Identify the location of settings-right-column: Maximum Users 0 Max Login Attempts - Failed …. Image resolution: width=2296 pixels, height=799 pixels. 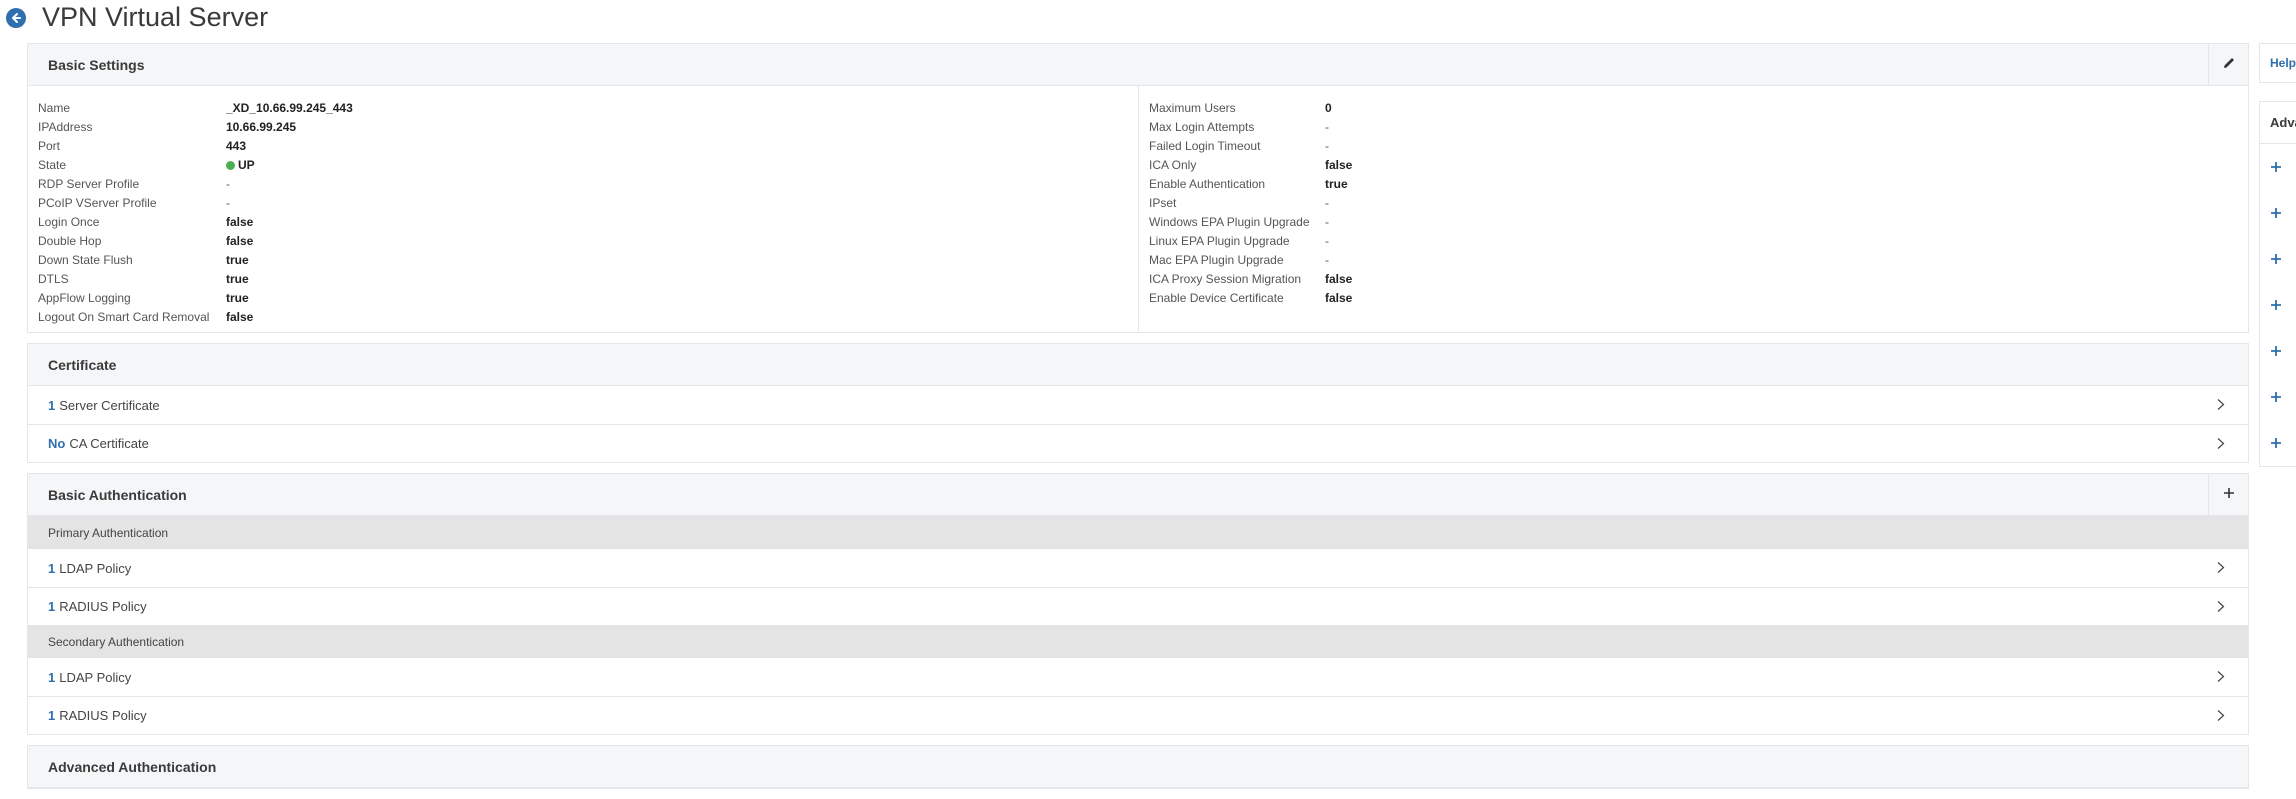
(1693, 209).